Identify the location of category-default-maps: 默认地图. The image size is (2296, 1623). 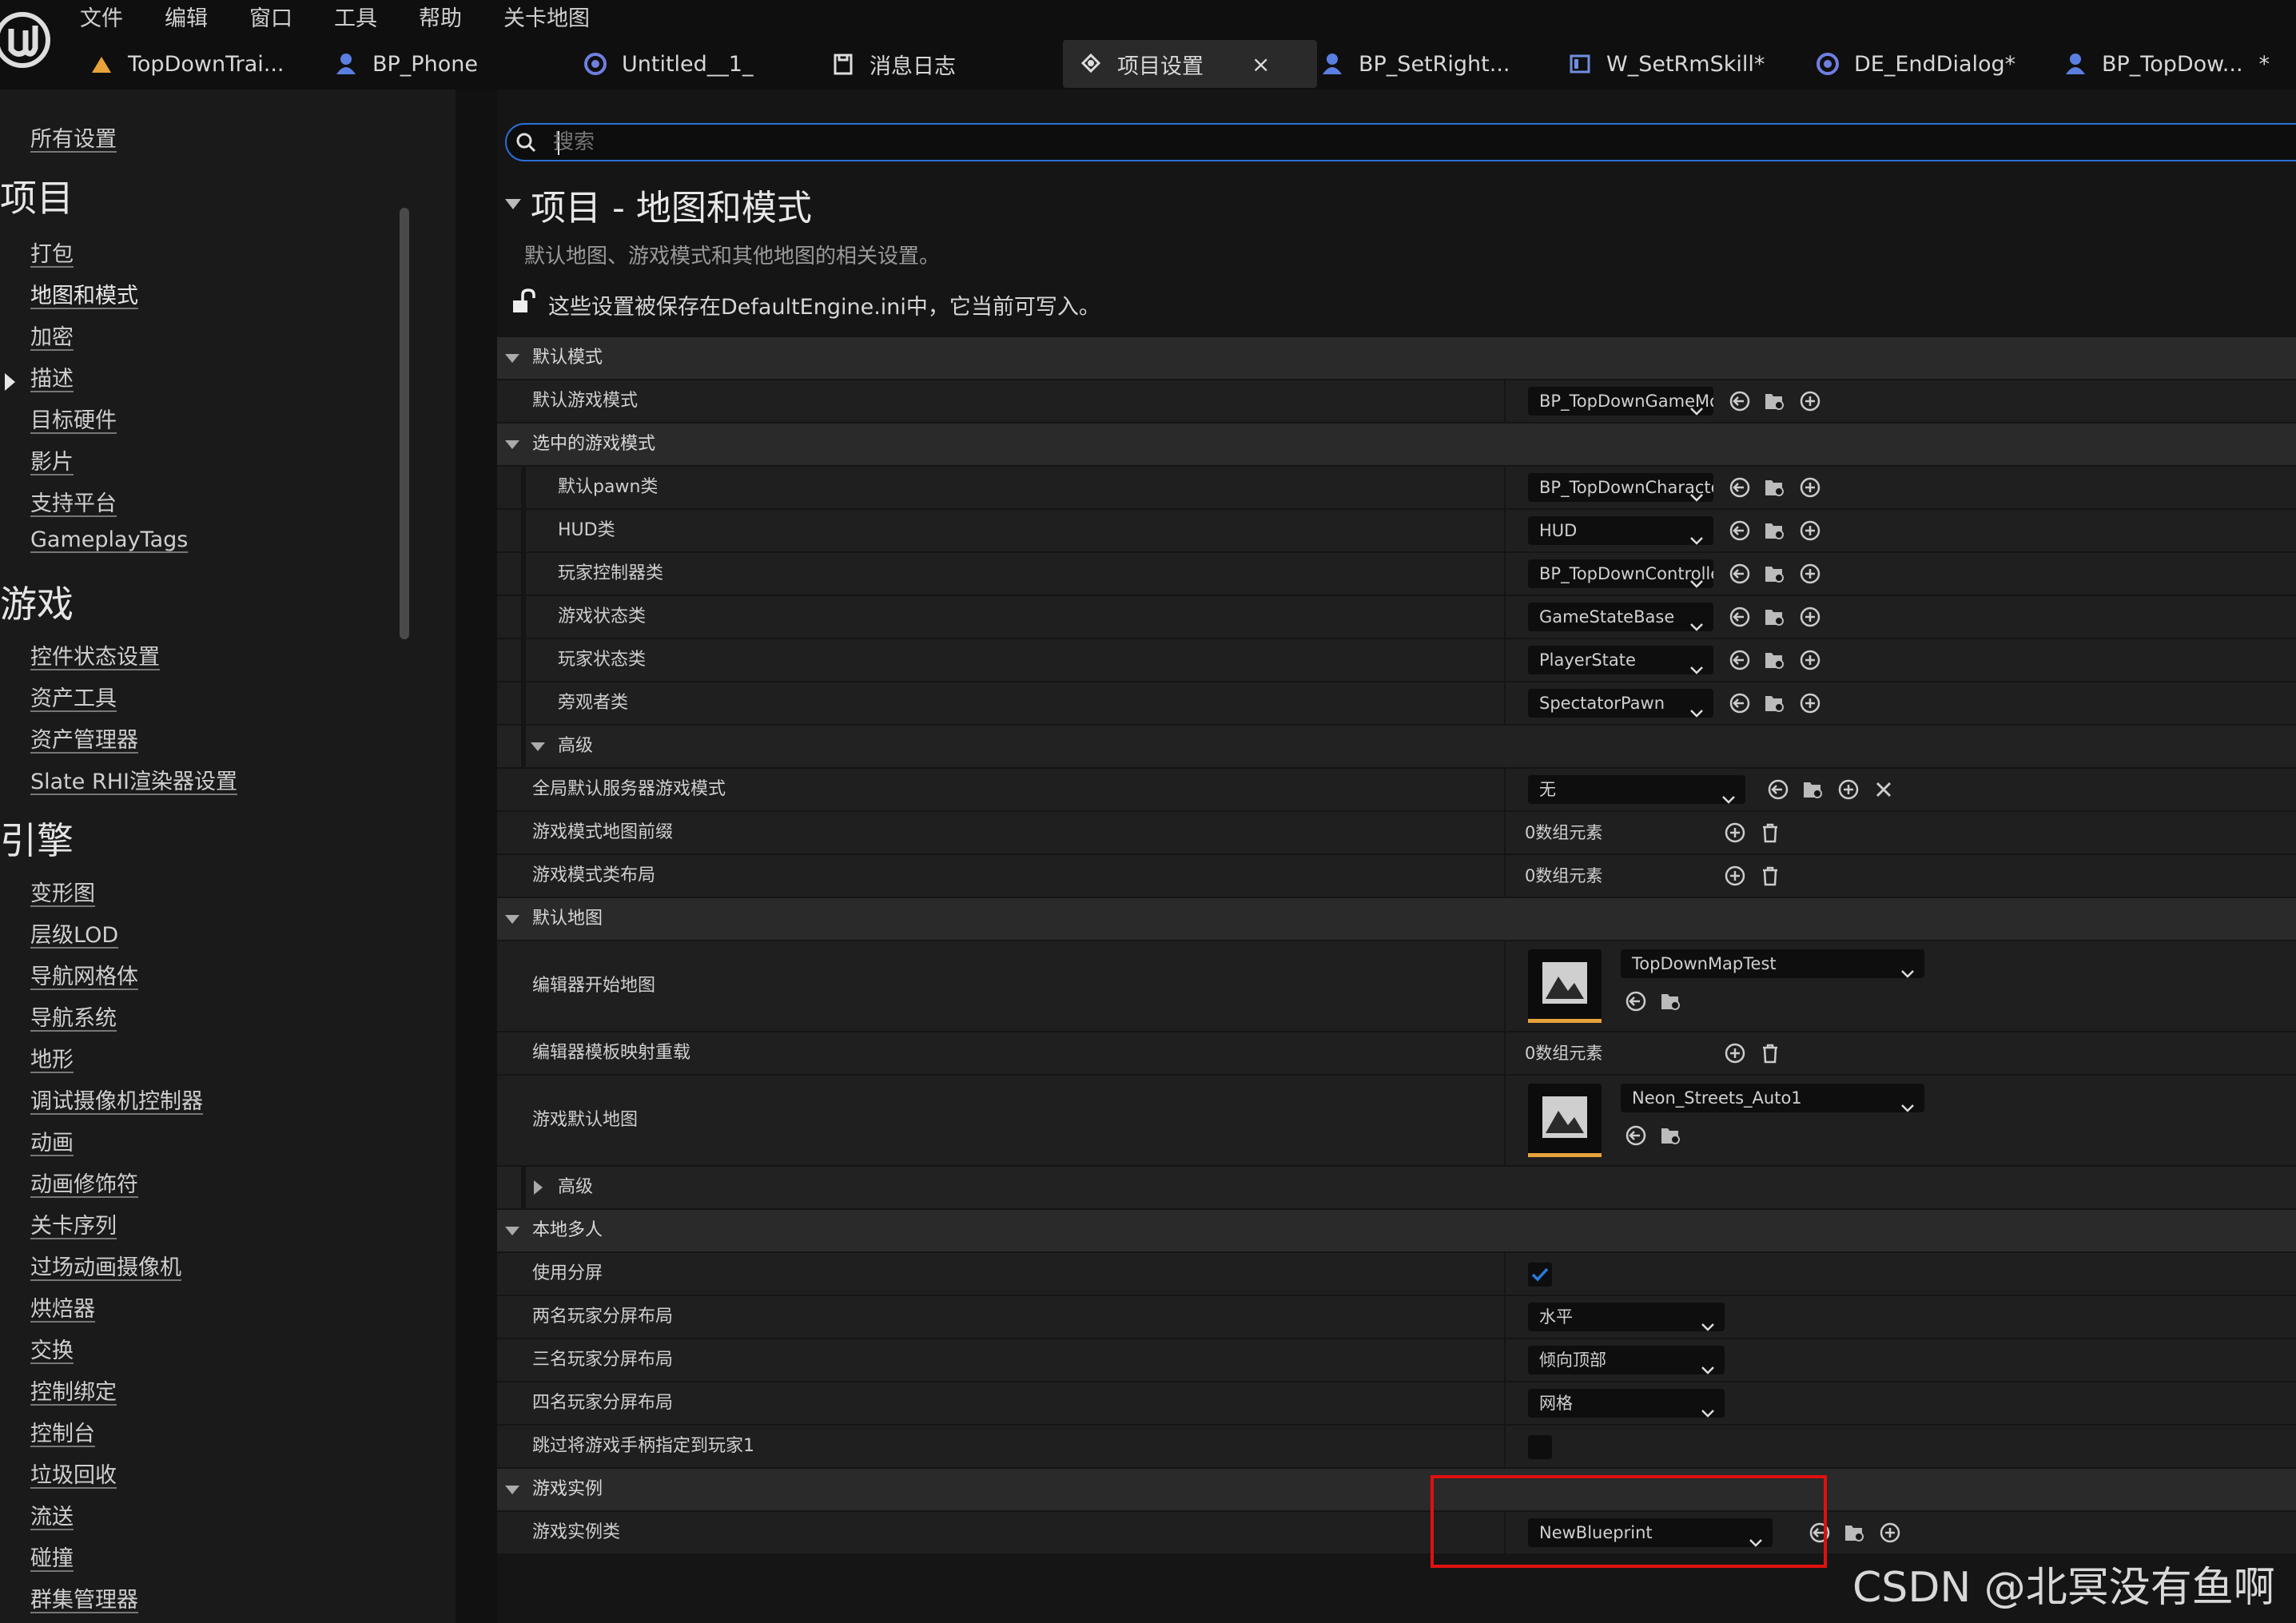
(1396, 920).